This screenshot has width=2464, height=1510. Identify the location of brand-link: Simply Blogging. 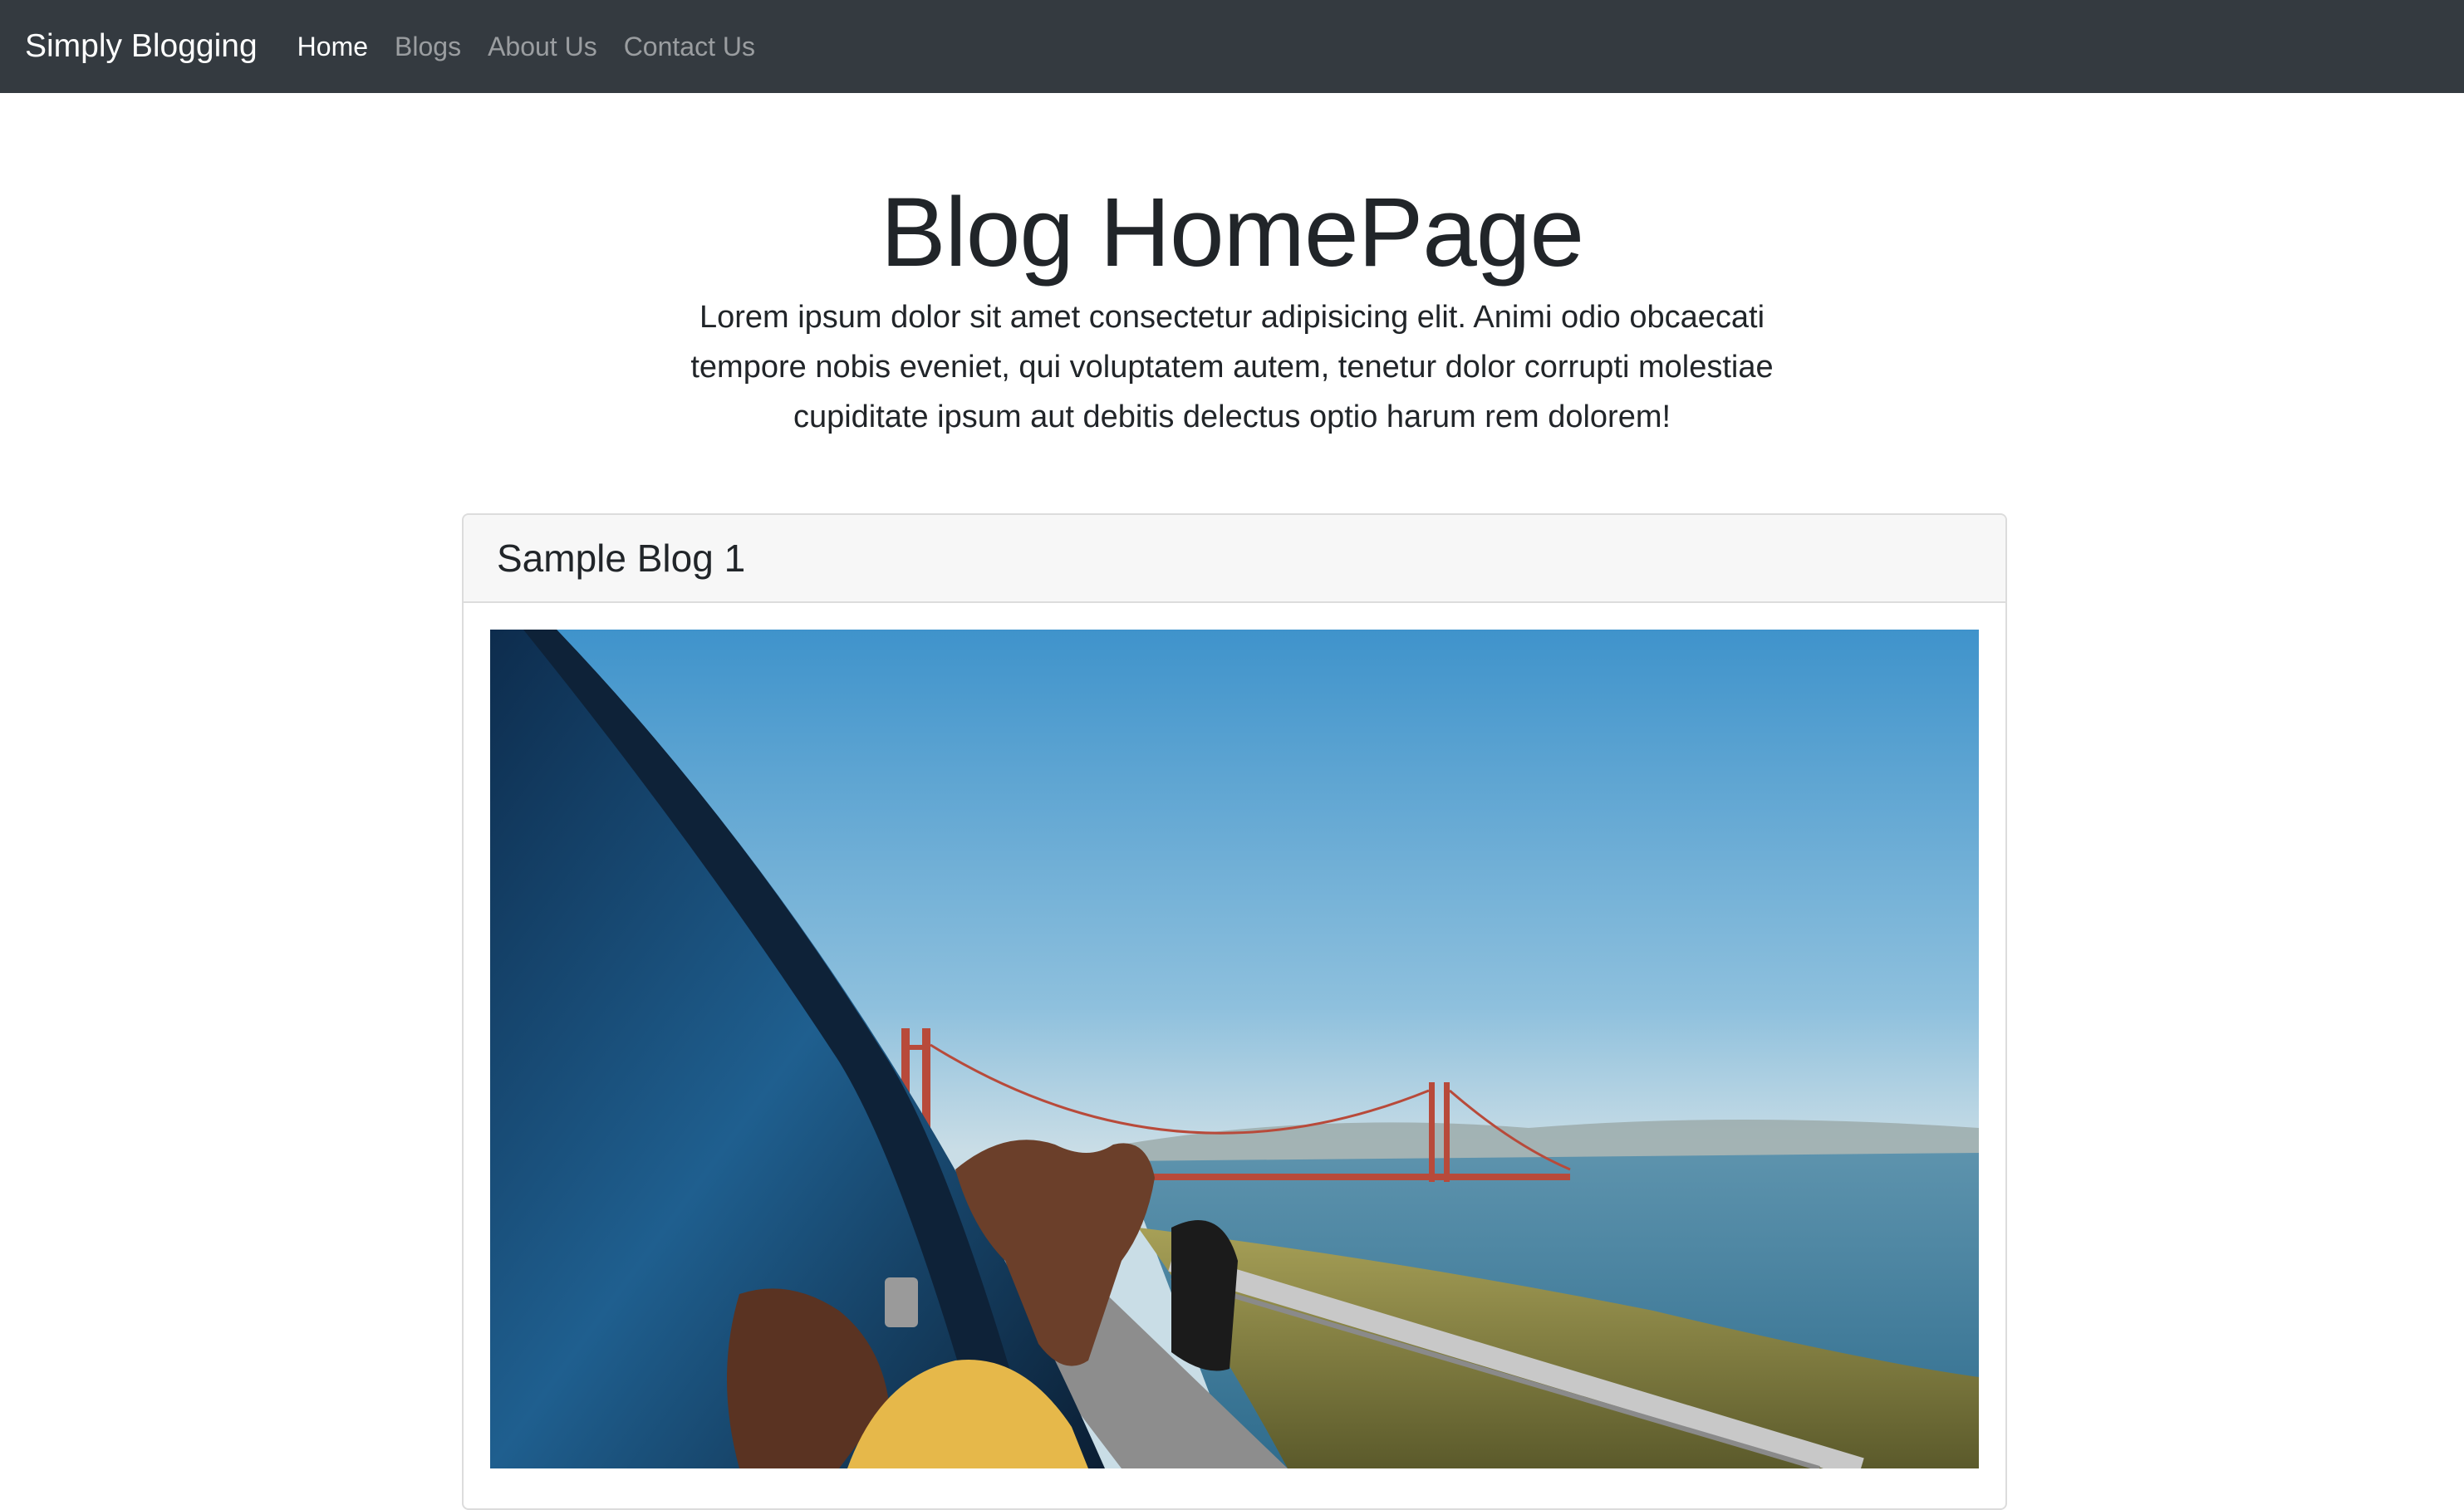
(141, 46).